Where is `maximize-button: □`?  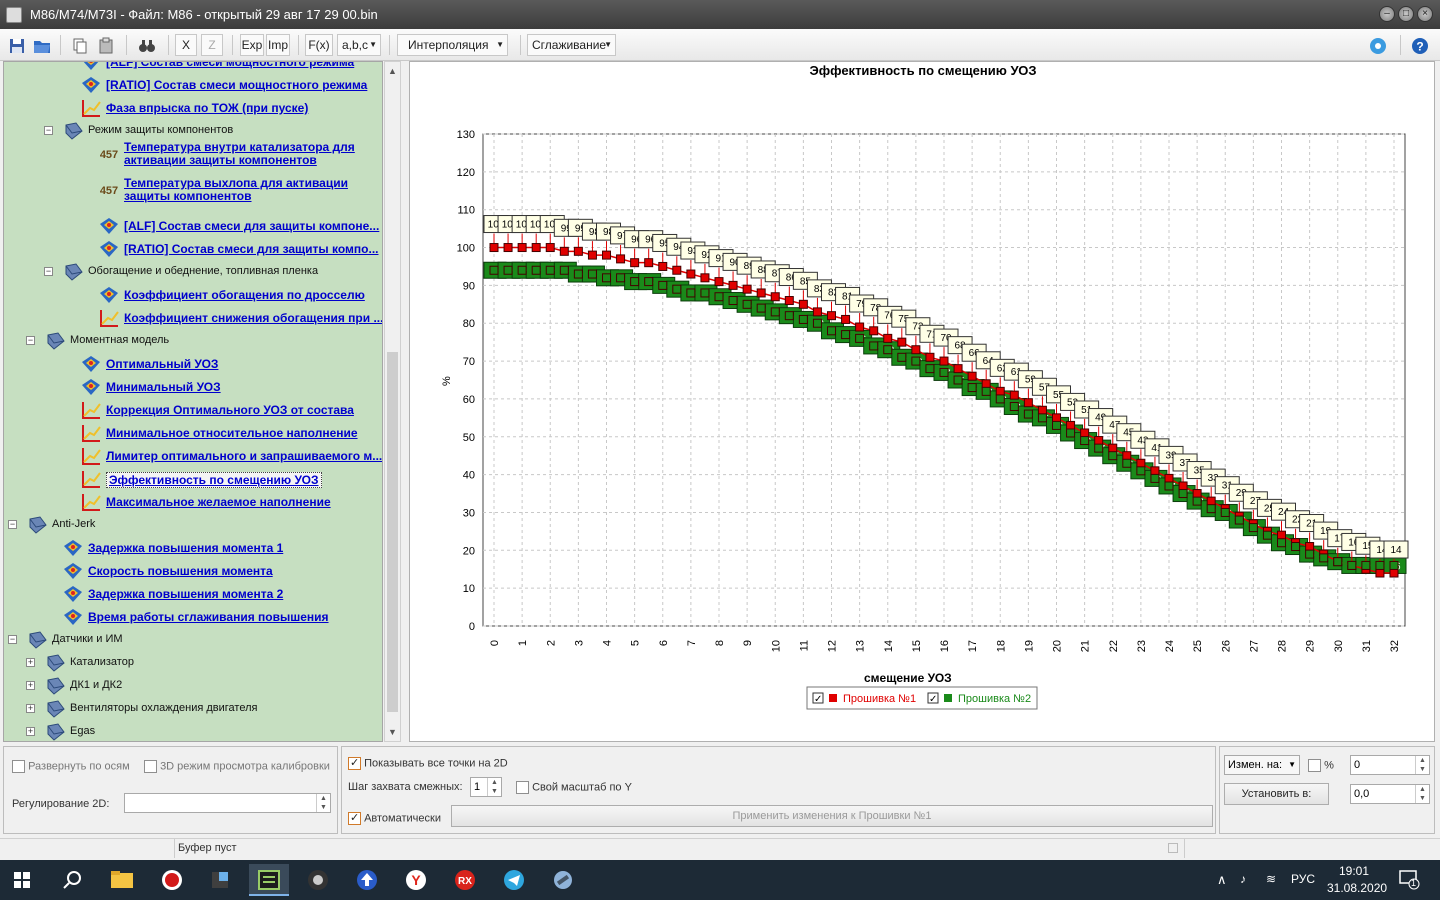
maximize-button: □ is located at coordinates (1406, 14).